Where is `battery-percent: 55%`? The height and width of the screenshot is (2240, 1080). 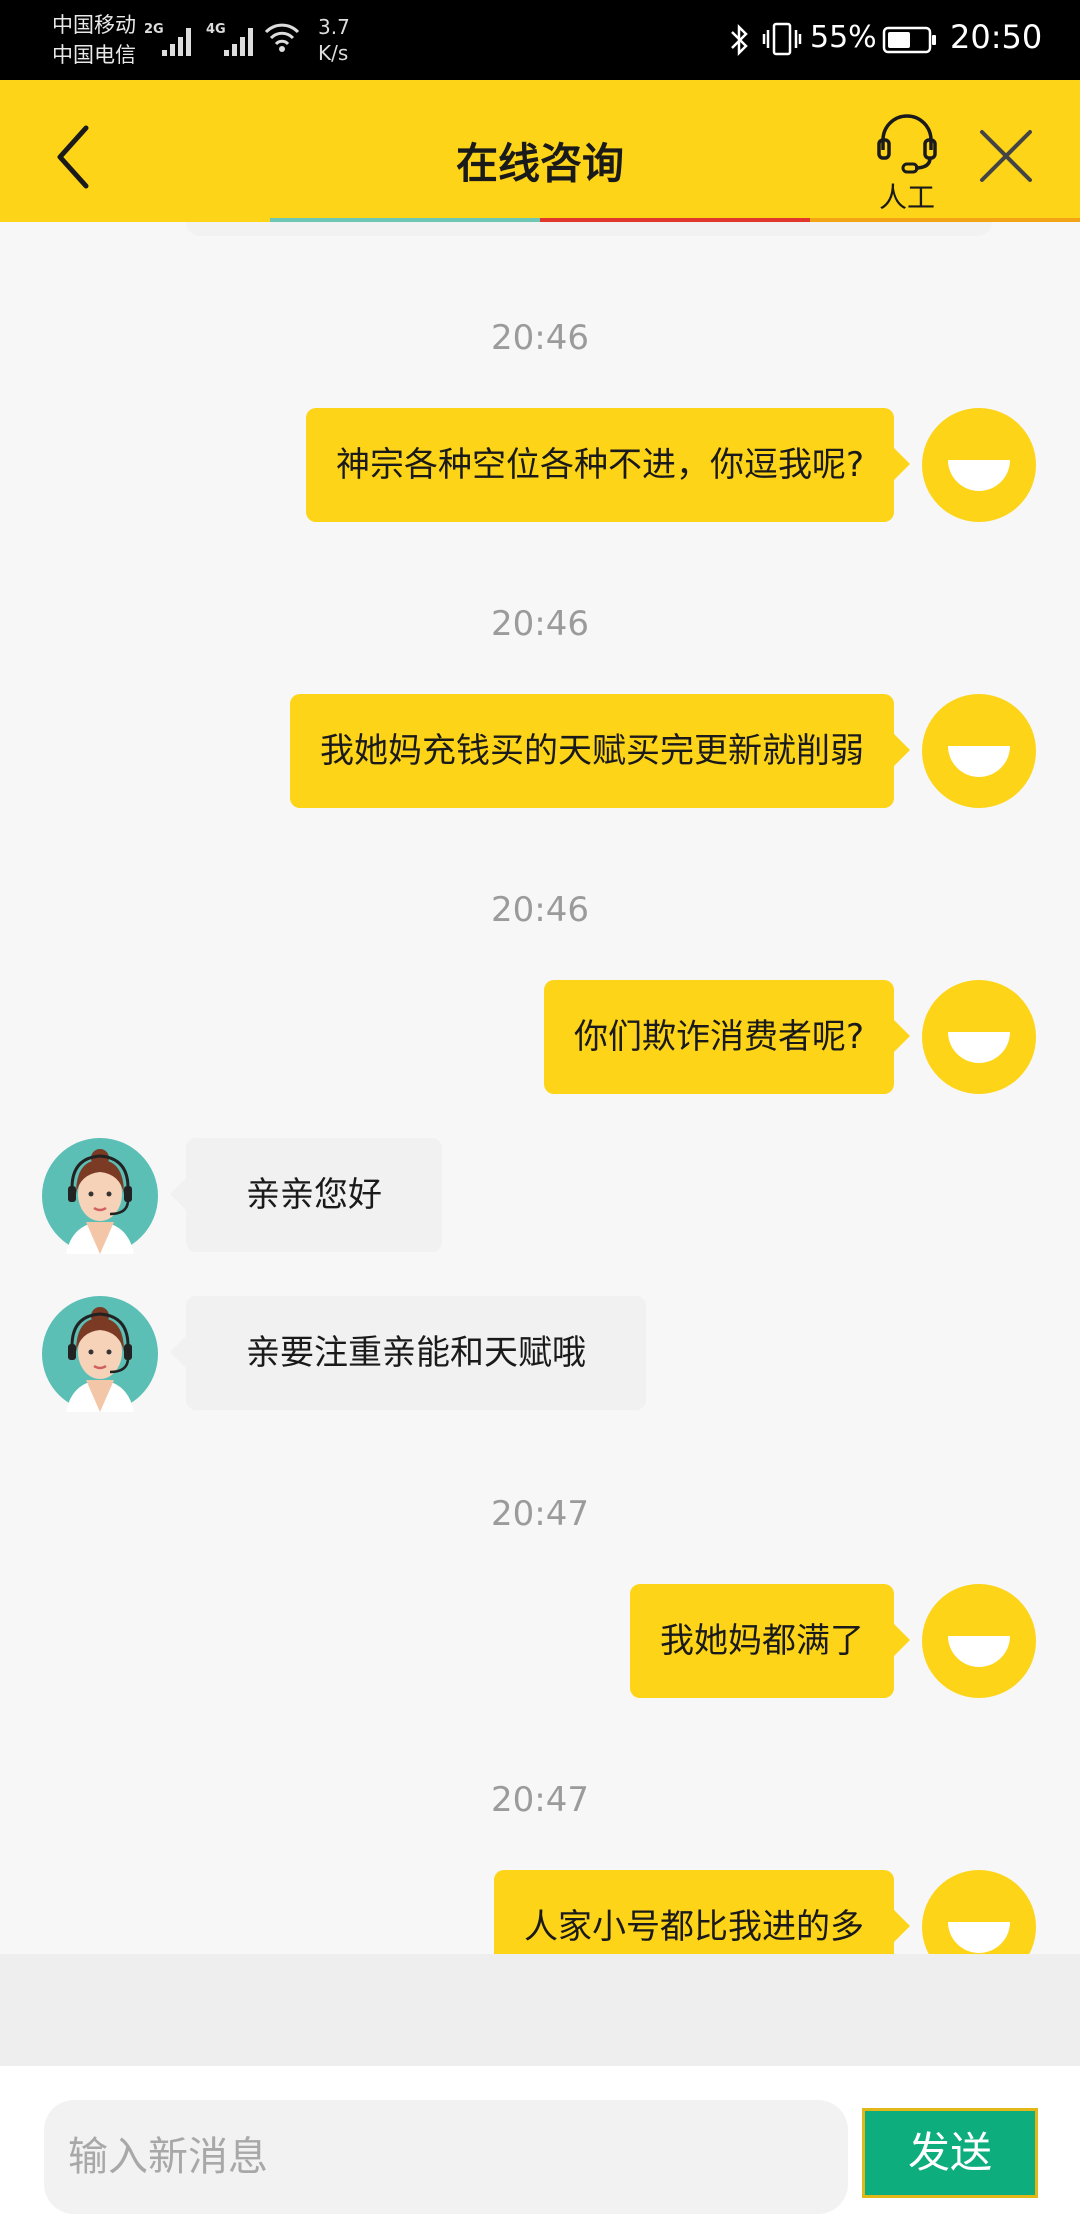
battery-percent: 55% is located at coordinates (843, 37).